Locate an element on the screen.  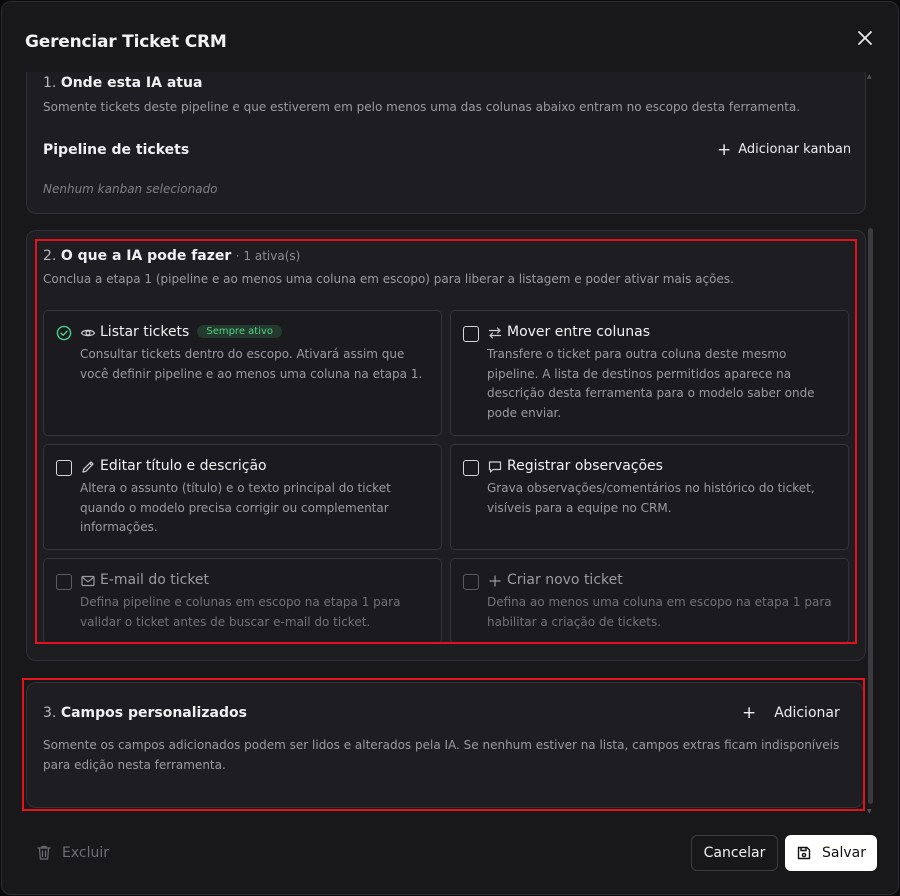
plus-icon is located at coordinates (495, 581).